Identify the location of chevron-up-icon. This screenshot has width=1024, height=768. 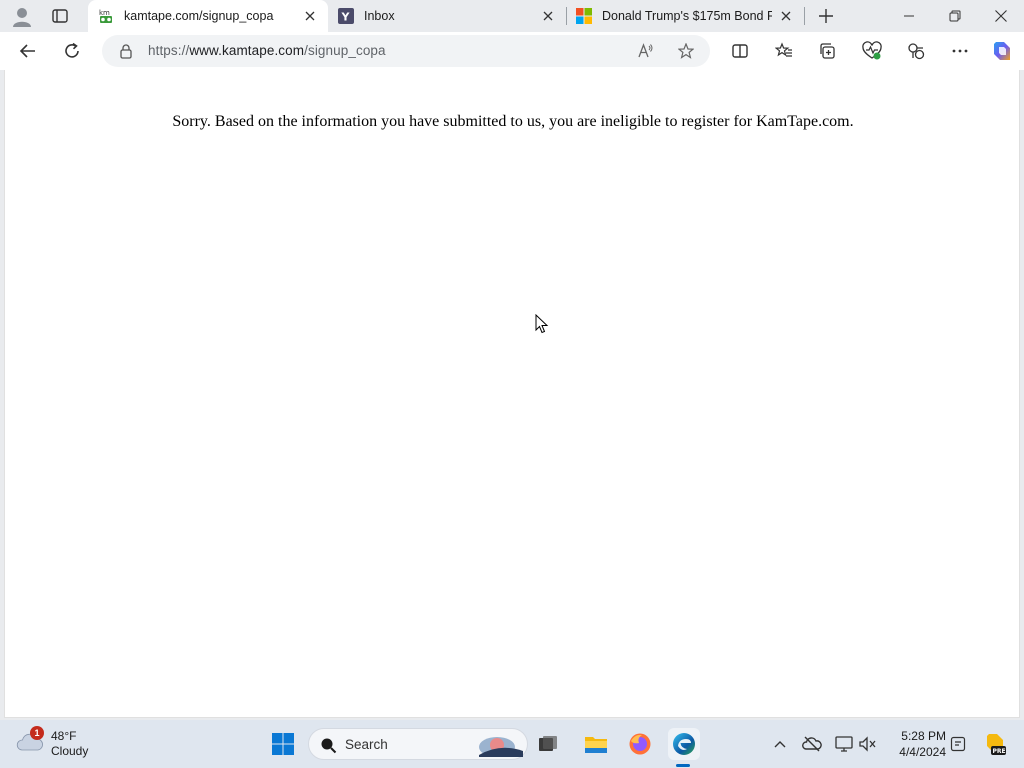
(780, 744).